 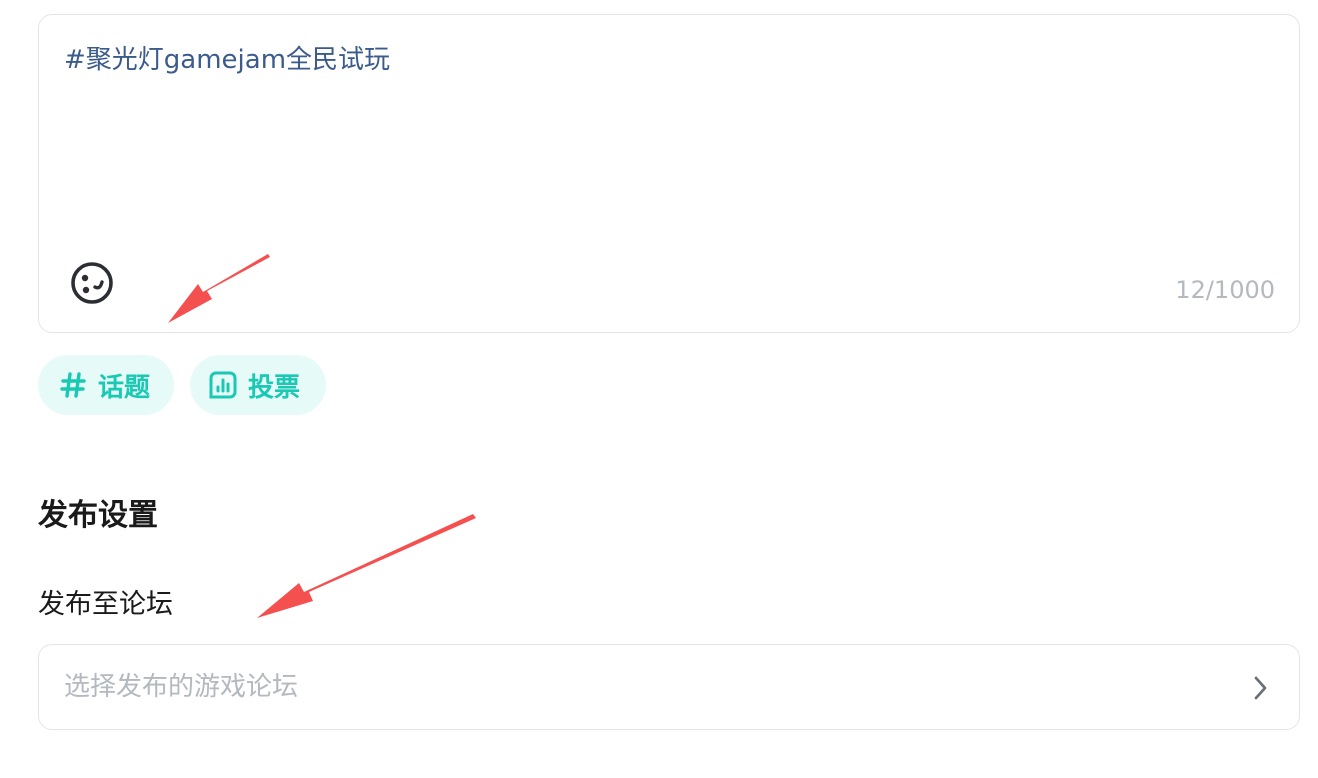 I want to click on forum-select: 选择发布的游戏论坛, so click(x=669, y=687).